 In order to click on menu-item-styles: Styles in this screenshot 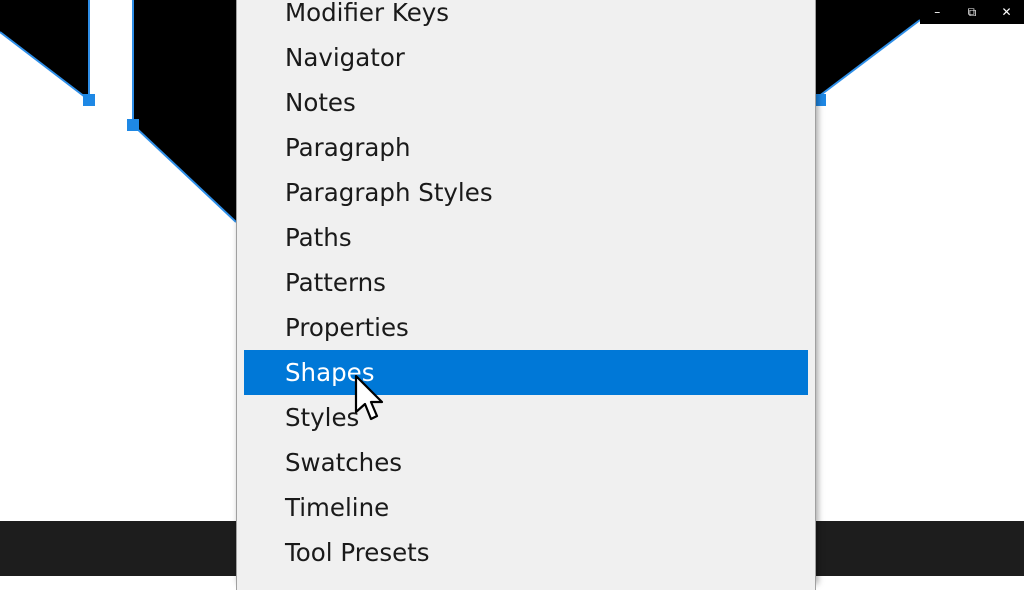, I will do `click(526, 417)`.